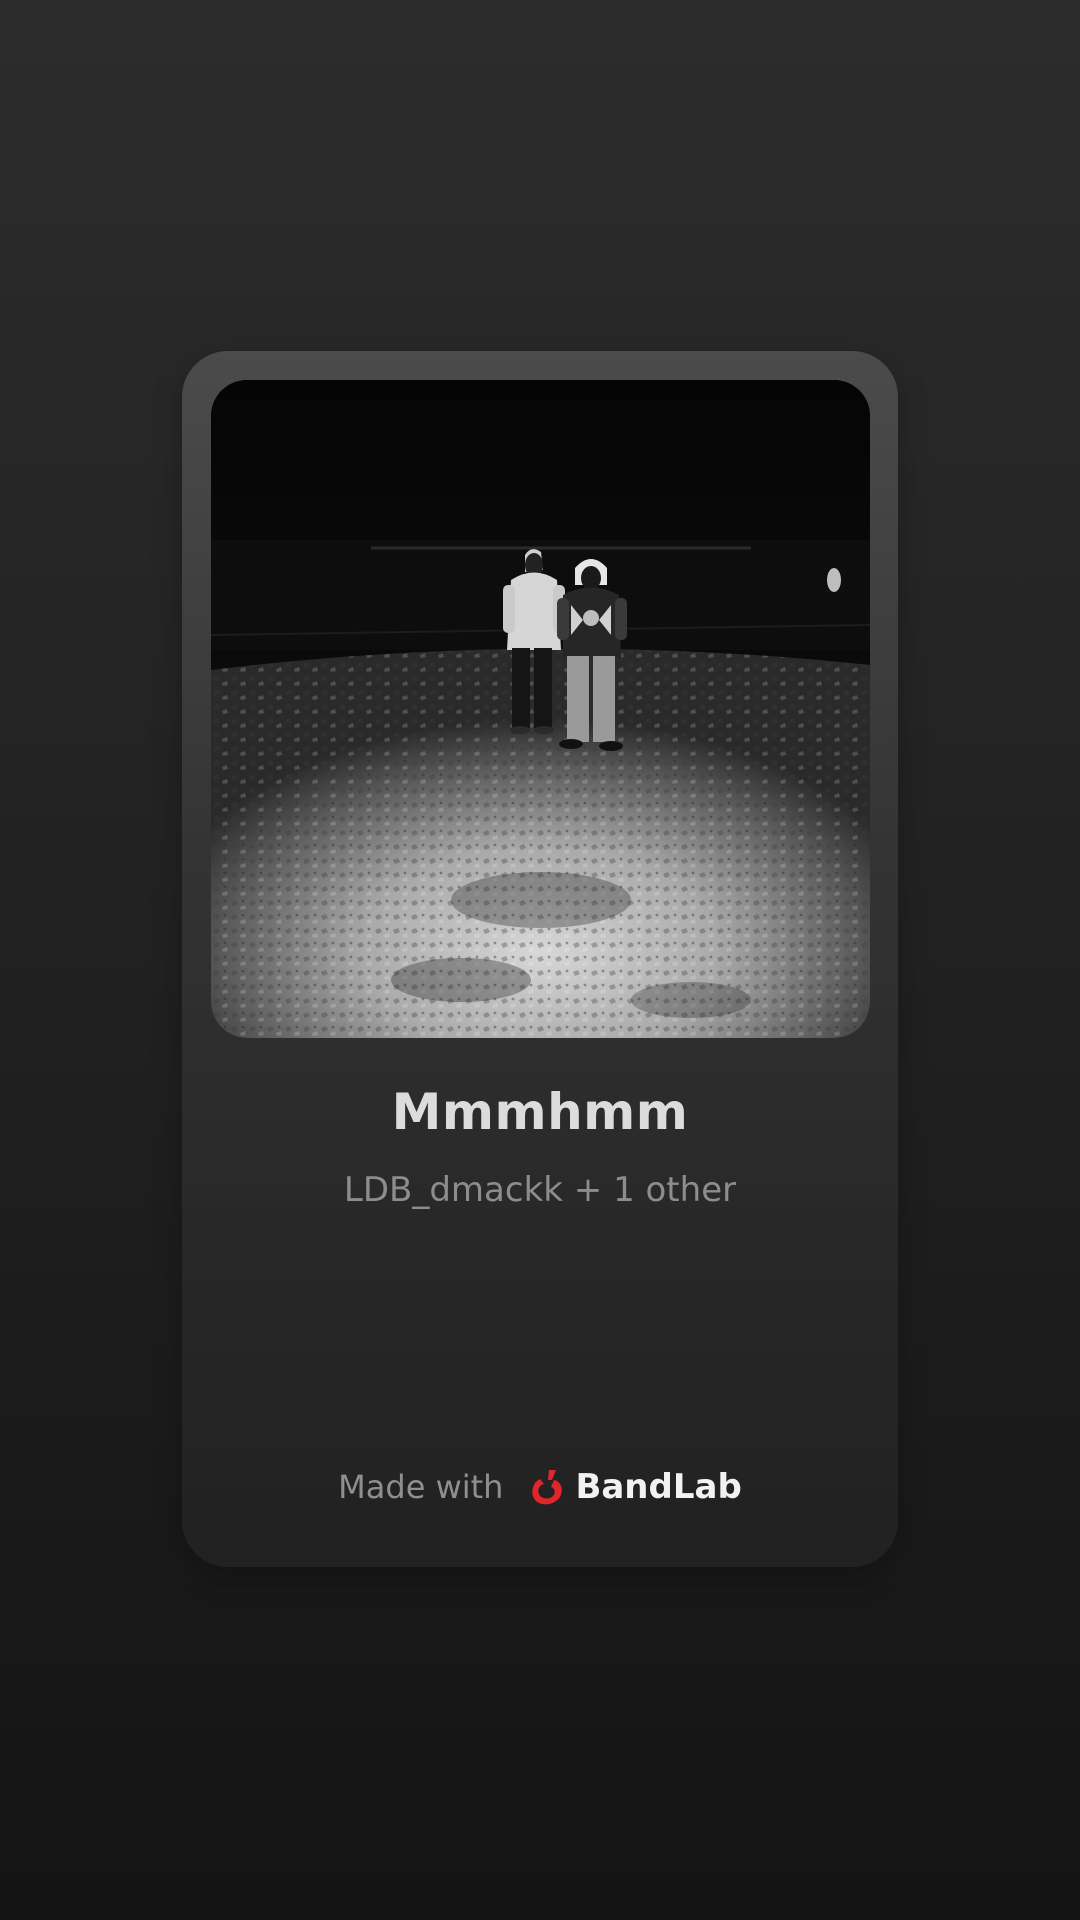  What do you see at coordinates (546, 1487) in the screenshot?
I see `bandlab-logo-icon` at bounding box center [546, 1487].